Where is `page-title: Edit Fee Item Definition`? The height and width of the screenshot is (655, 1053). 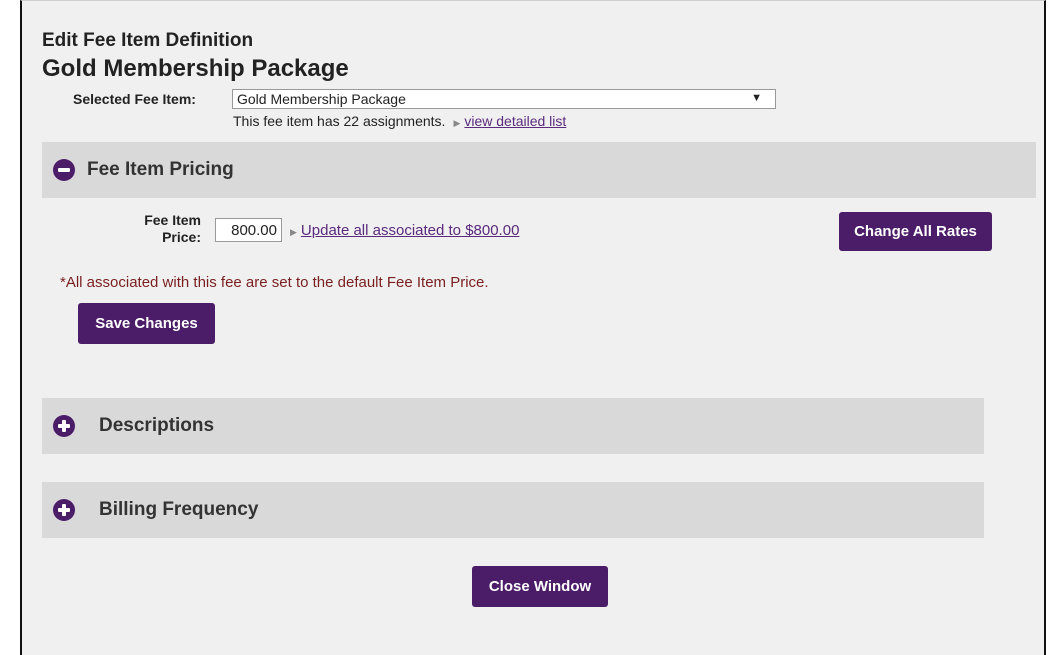
page-title: Edit Fee Item Definition is located at coordinates (148, 40).